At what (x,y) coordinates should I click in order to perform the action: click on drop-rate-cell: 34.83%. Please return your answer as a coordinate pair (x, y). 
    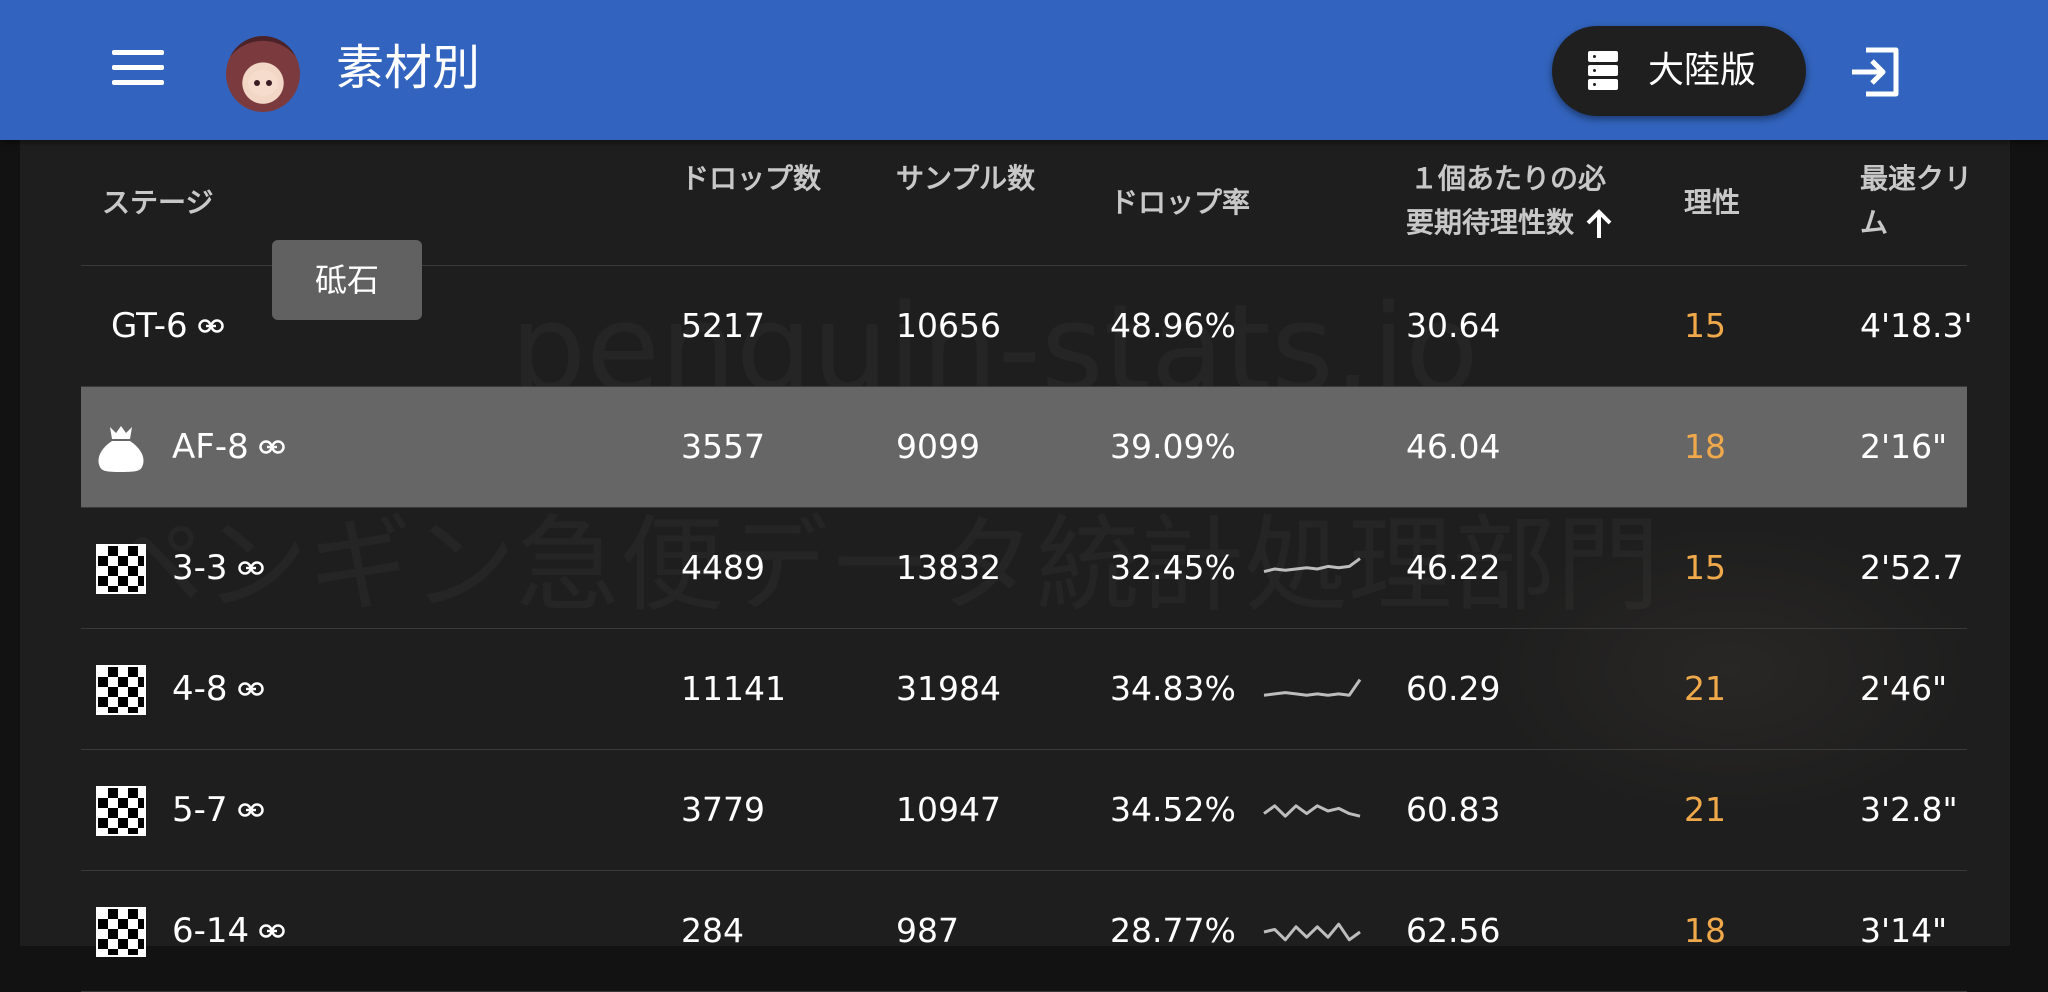
    Looking at the image, I should click on (1173, 688).